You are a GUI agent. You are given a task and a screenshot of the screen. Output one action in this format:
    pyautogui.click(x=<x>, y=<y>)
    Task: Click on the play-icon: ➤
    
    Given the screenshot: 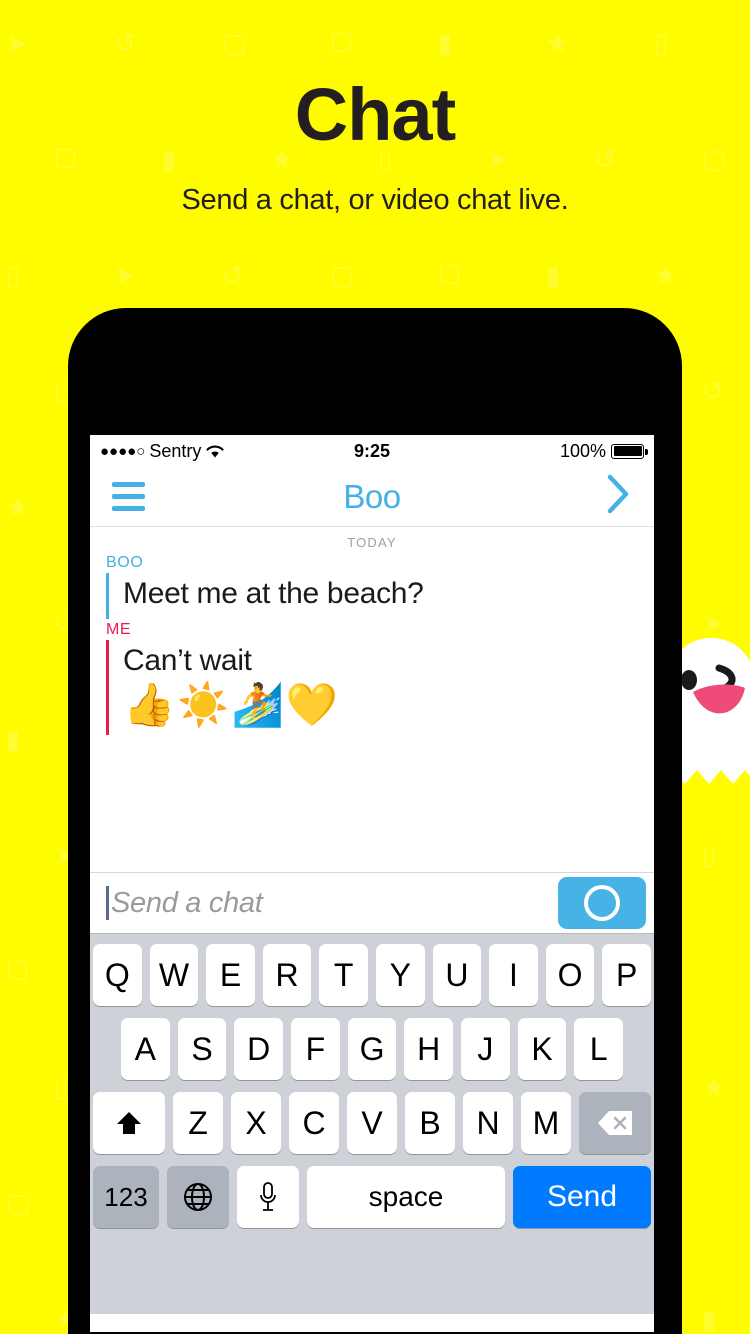 What is the action you would take?
    pyautogui.click(x=125, y=275)
    